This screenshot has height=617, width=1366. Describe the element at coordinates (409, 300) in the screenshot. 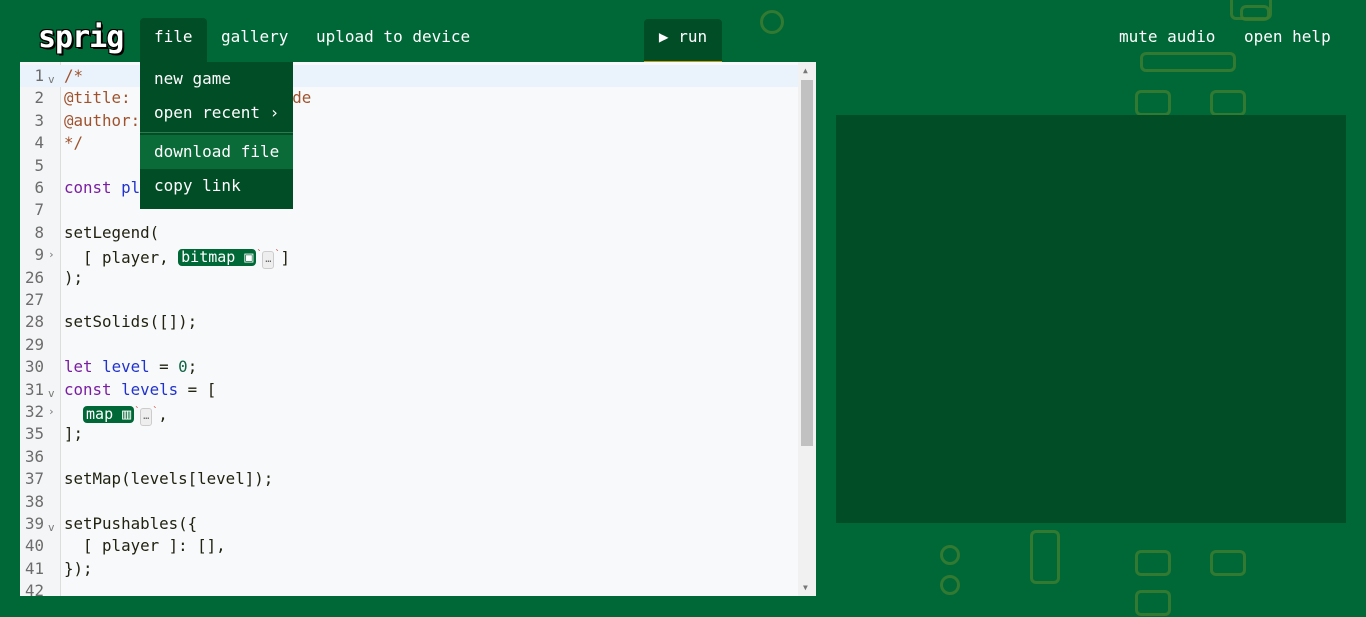

I see `code-line: 27` at that location.